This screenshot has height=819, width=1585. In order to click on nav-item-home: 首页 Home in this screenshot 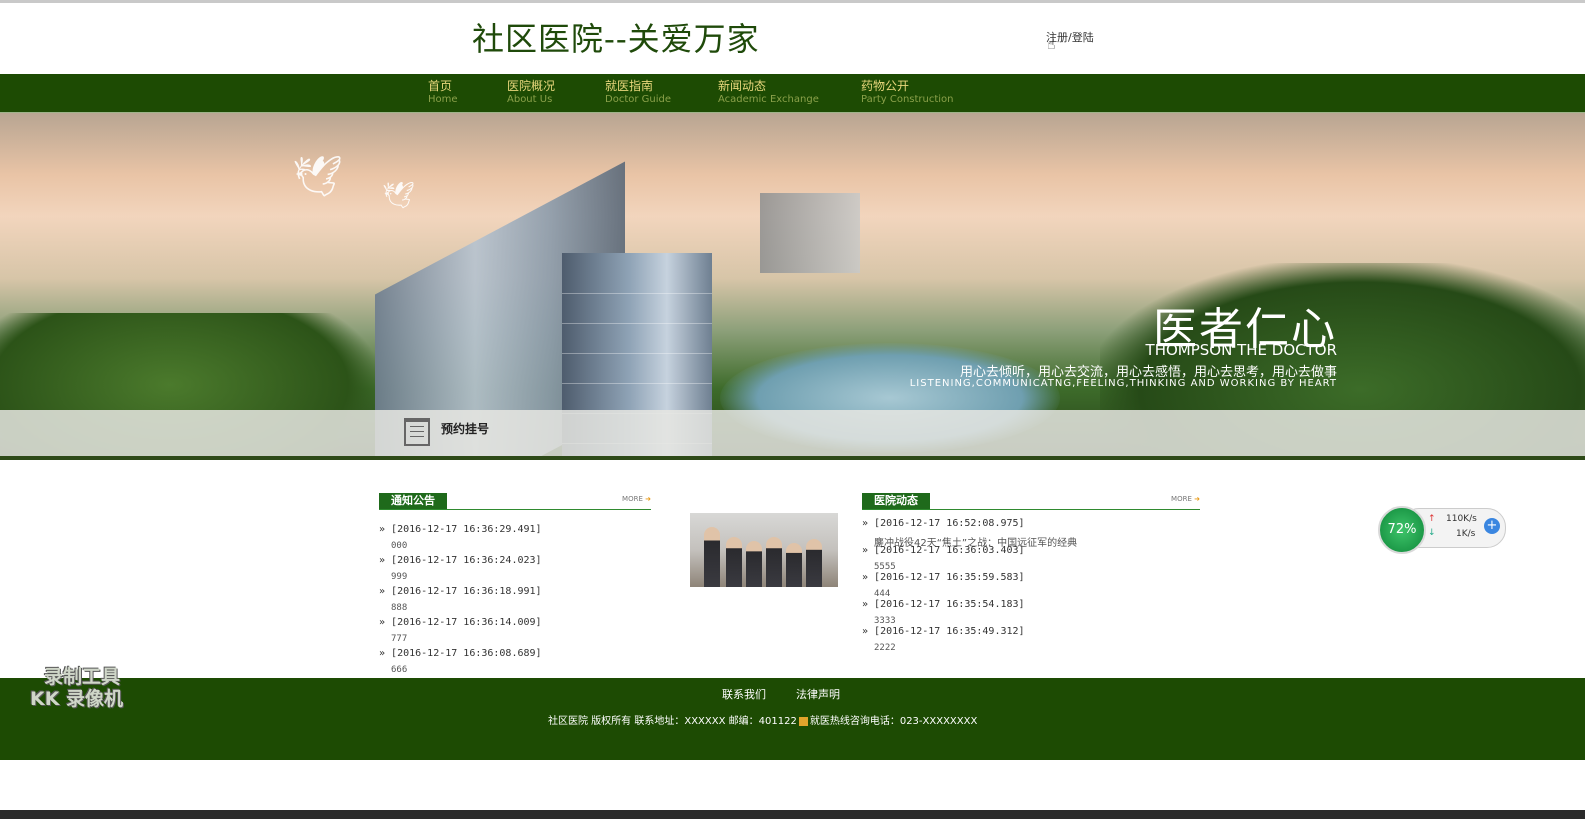, I will do `click(443, 93)`.